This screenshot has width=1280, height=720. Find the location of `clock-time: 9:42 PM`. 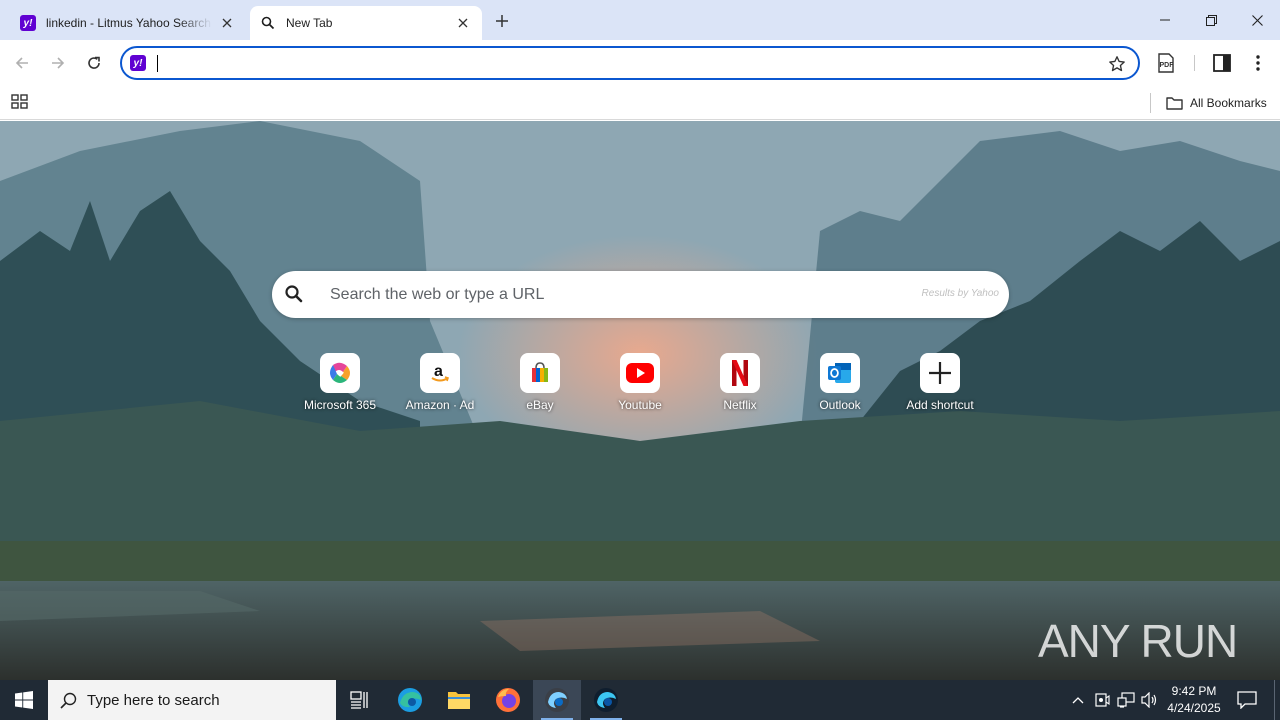

clock-time: 9:42 PM is located at coordinates (1194, 691).